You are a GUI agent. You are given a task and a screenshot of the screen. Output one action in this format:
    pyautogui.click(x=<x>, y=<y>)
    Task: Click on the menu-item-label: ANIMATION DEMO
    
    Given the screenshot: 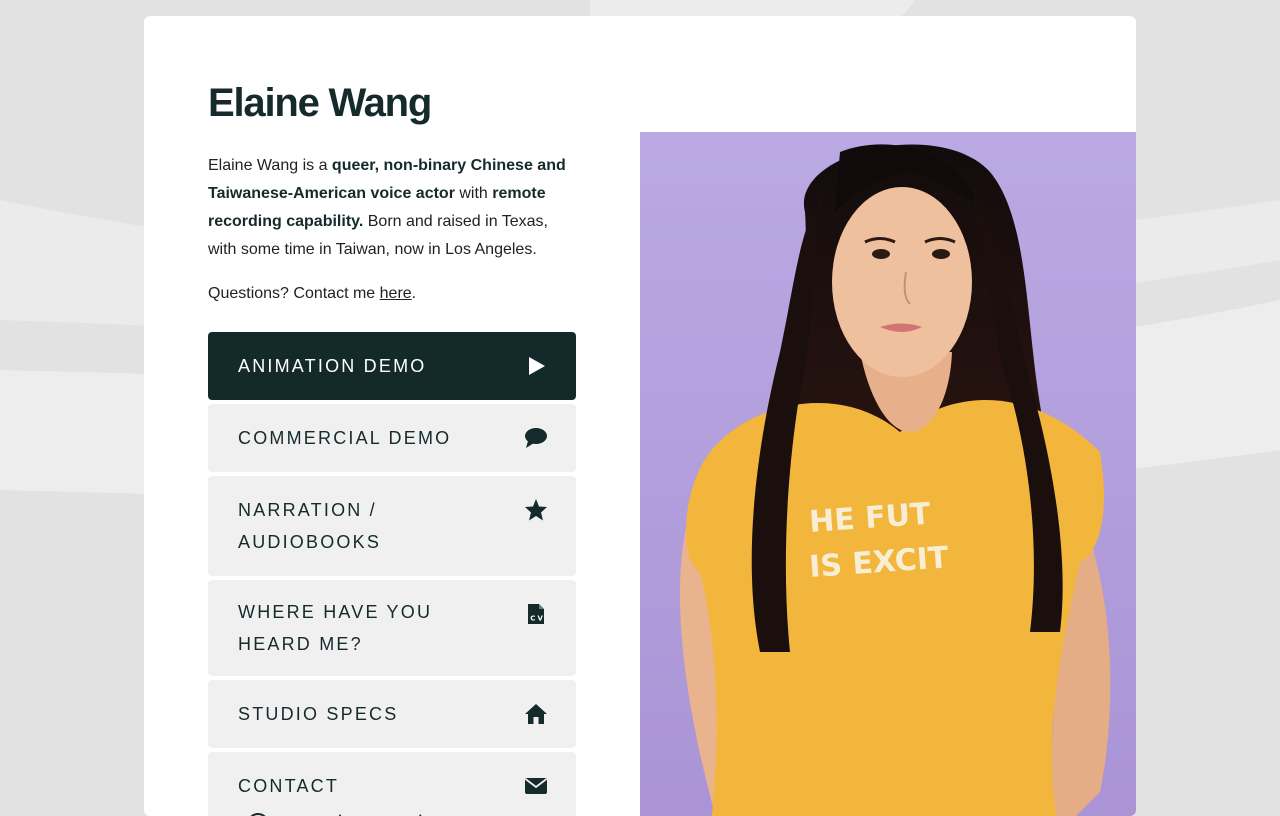 What is the action you would take?
    pyautogui.click(x=332, y=366)
    